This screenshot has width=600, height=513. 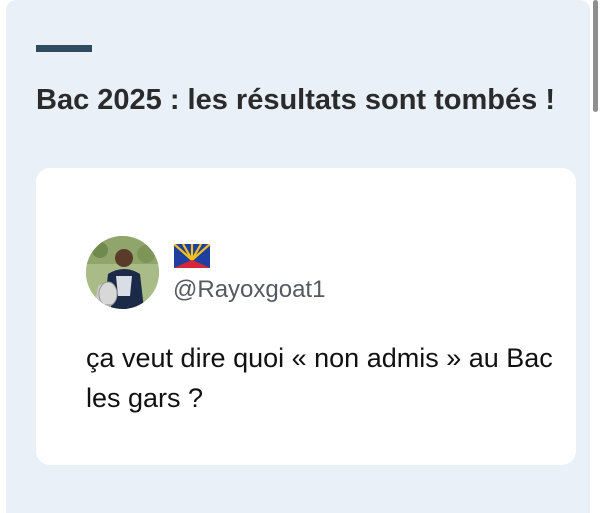 What do you see at coordinates (595, 56) in the screenshot?
I see `scrollbar-thumb` at bounding box center [595, 56].